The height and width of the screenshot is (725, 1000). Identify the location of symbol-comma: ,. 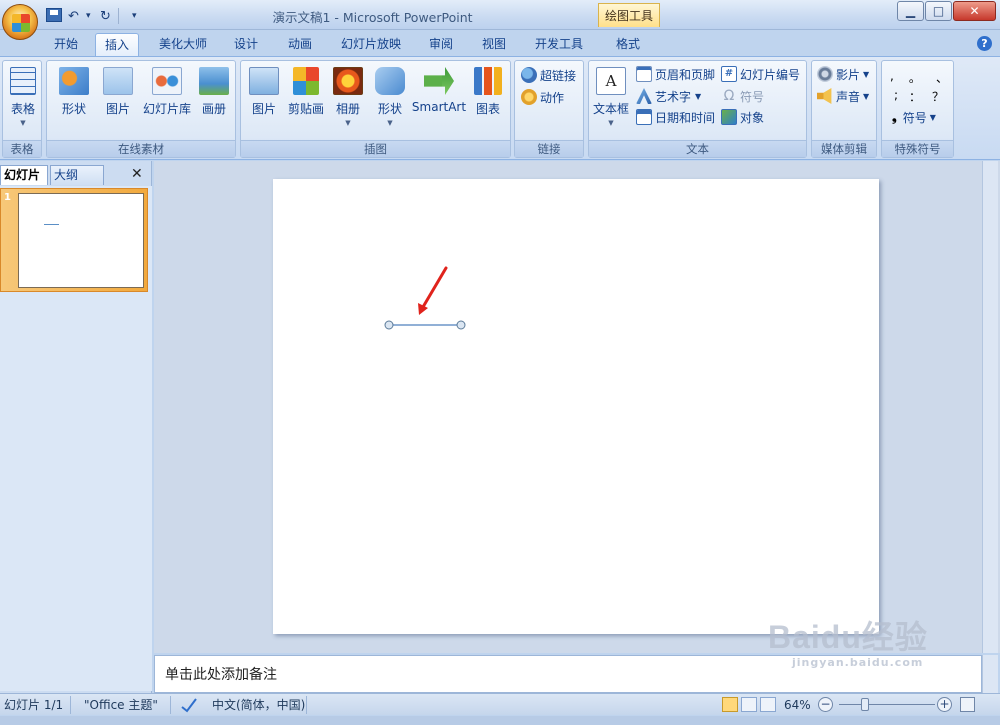
(892, 77).